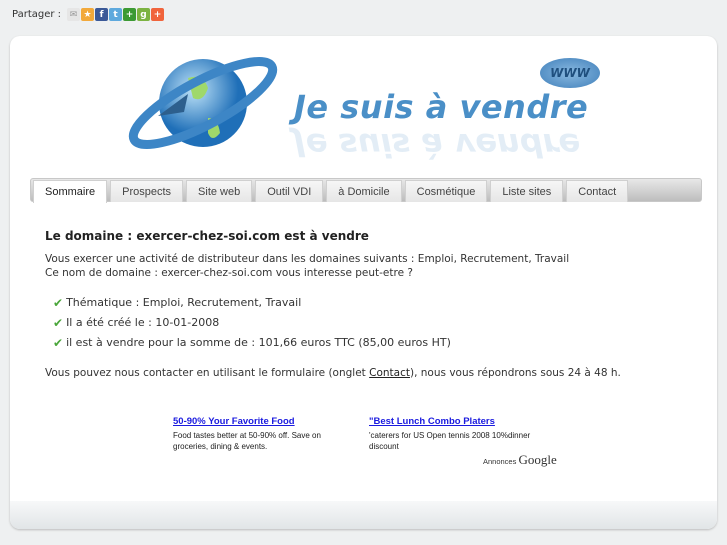  Describe the element at coordinates (389, 373) in the screenshot. I see `contact-link: Contact` at that location.